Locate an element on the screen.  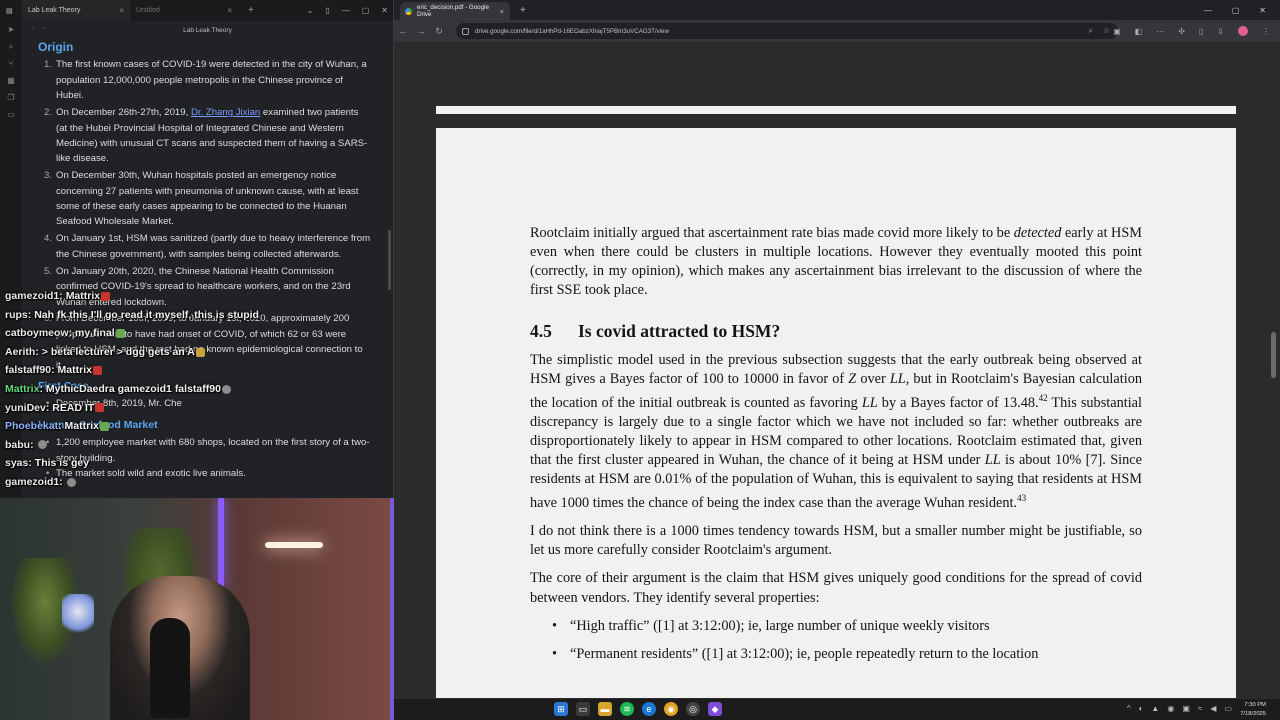
text: by a Bayes factor of 13.48. is located at coordinates (958, 403).